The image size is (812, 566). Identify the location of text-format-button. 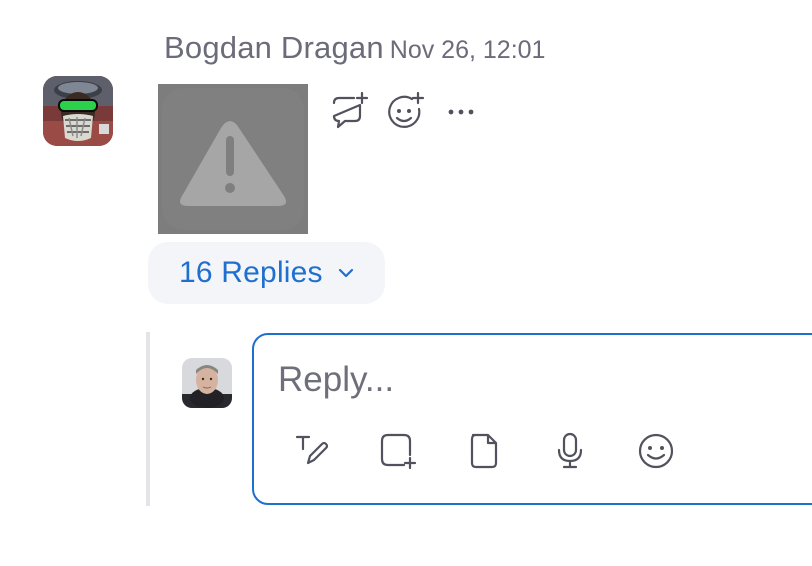
(312, 451).